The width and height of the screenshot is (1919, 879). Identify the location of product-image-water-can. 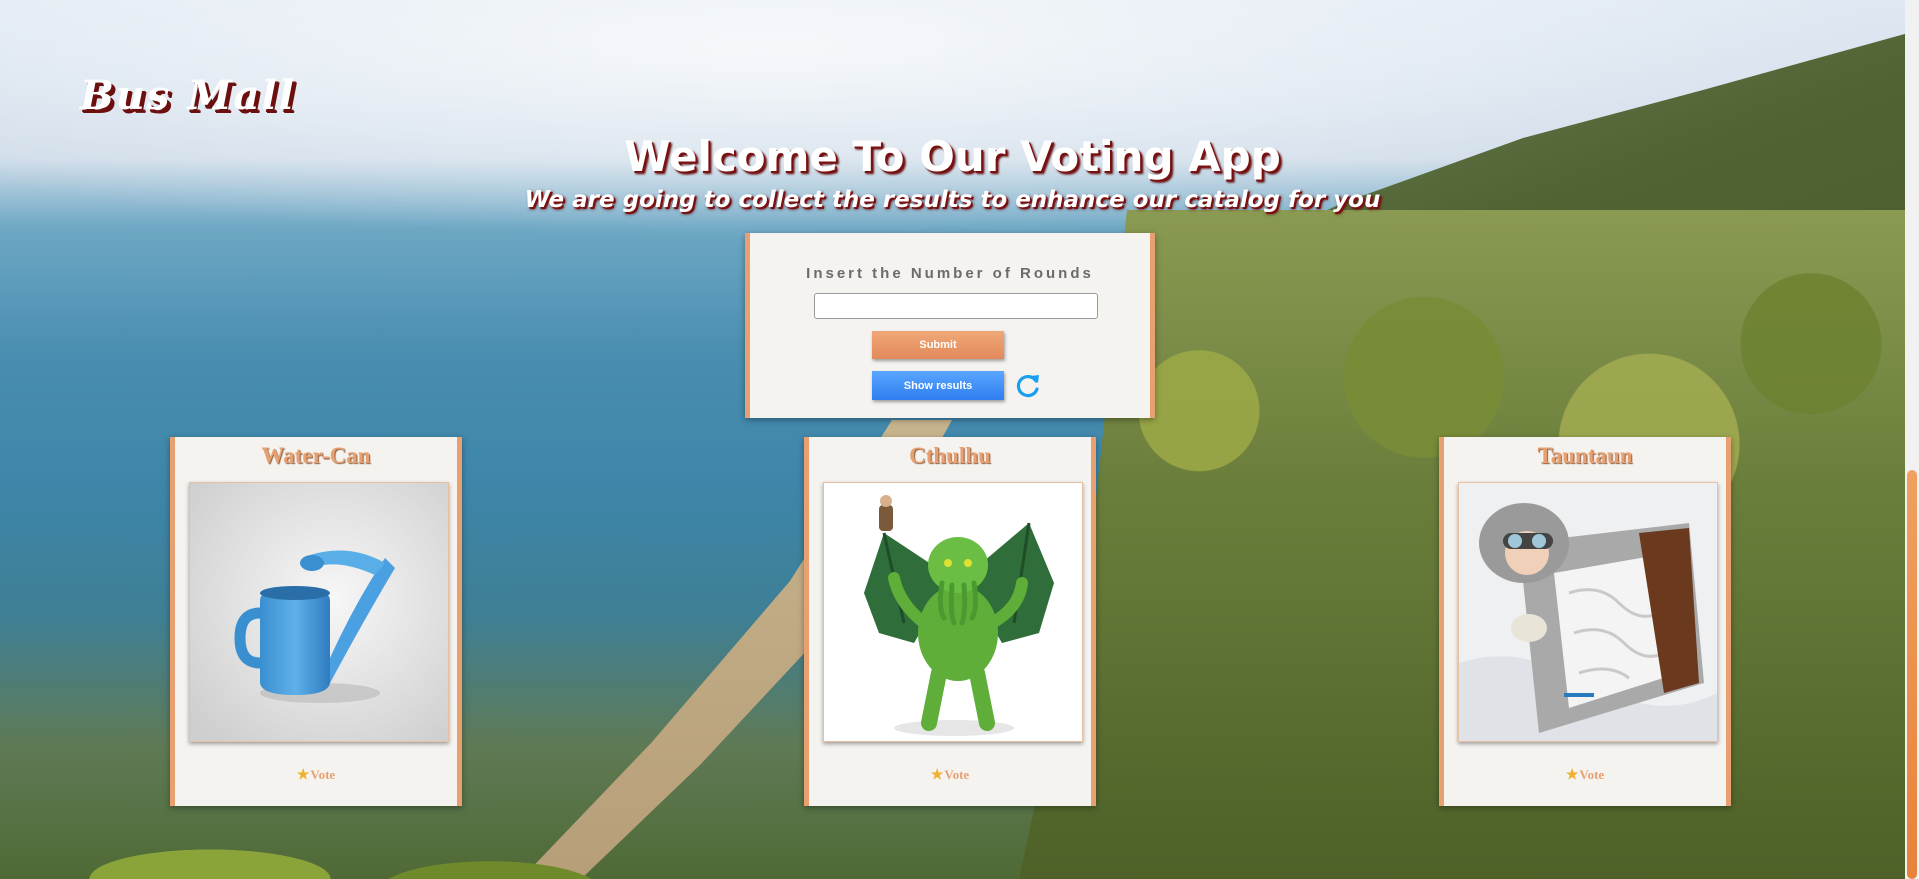
(319, 612).